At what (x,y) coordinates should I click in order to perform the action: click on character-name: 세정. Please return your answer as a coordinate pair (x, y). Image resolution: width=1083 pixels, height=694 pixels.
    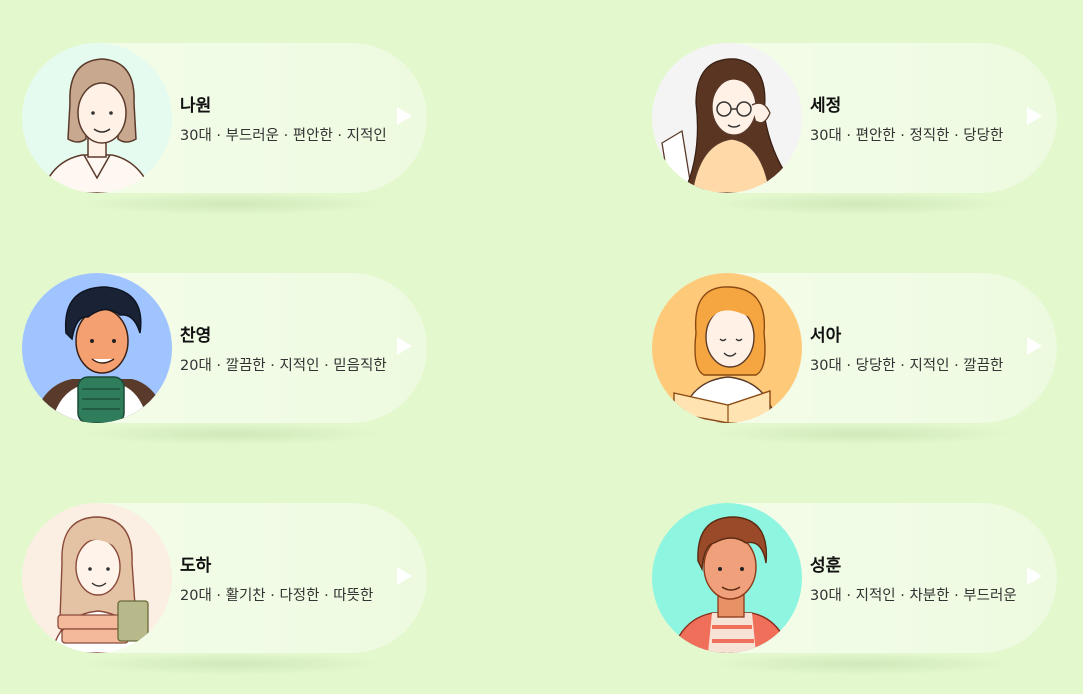
    Looking at the image, I should click on (826, 106).